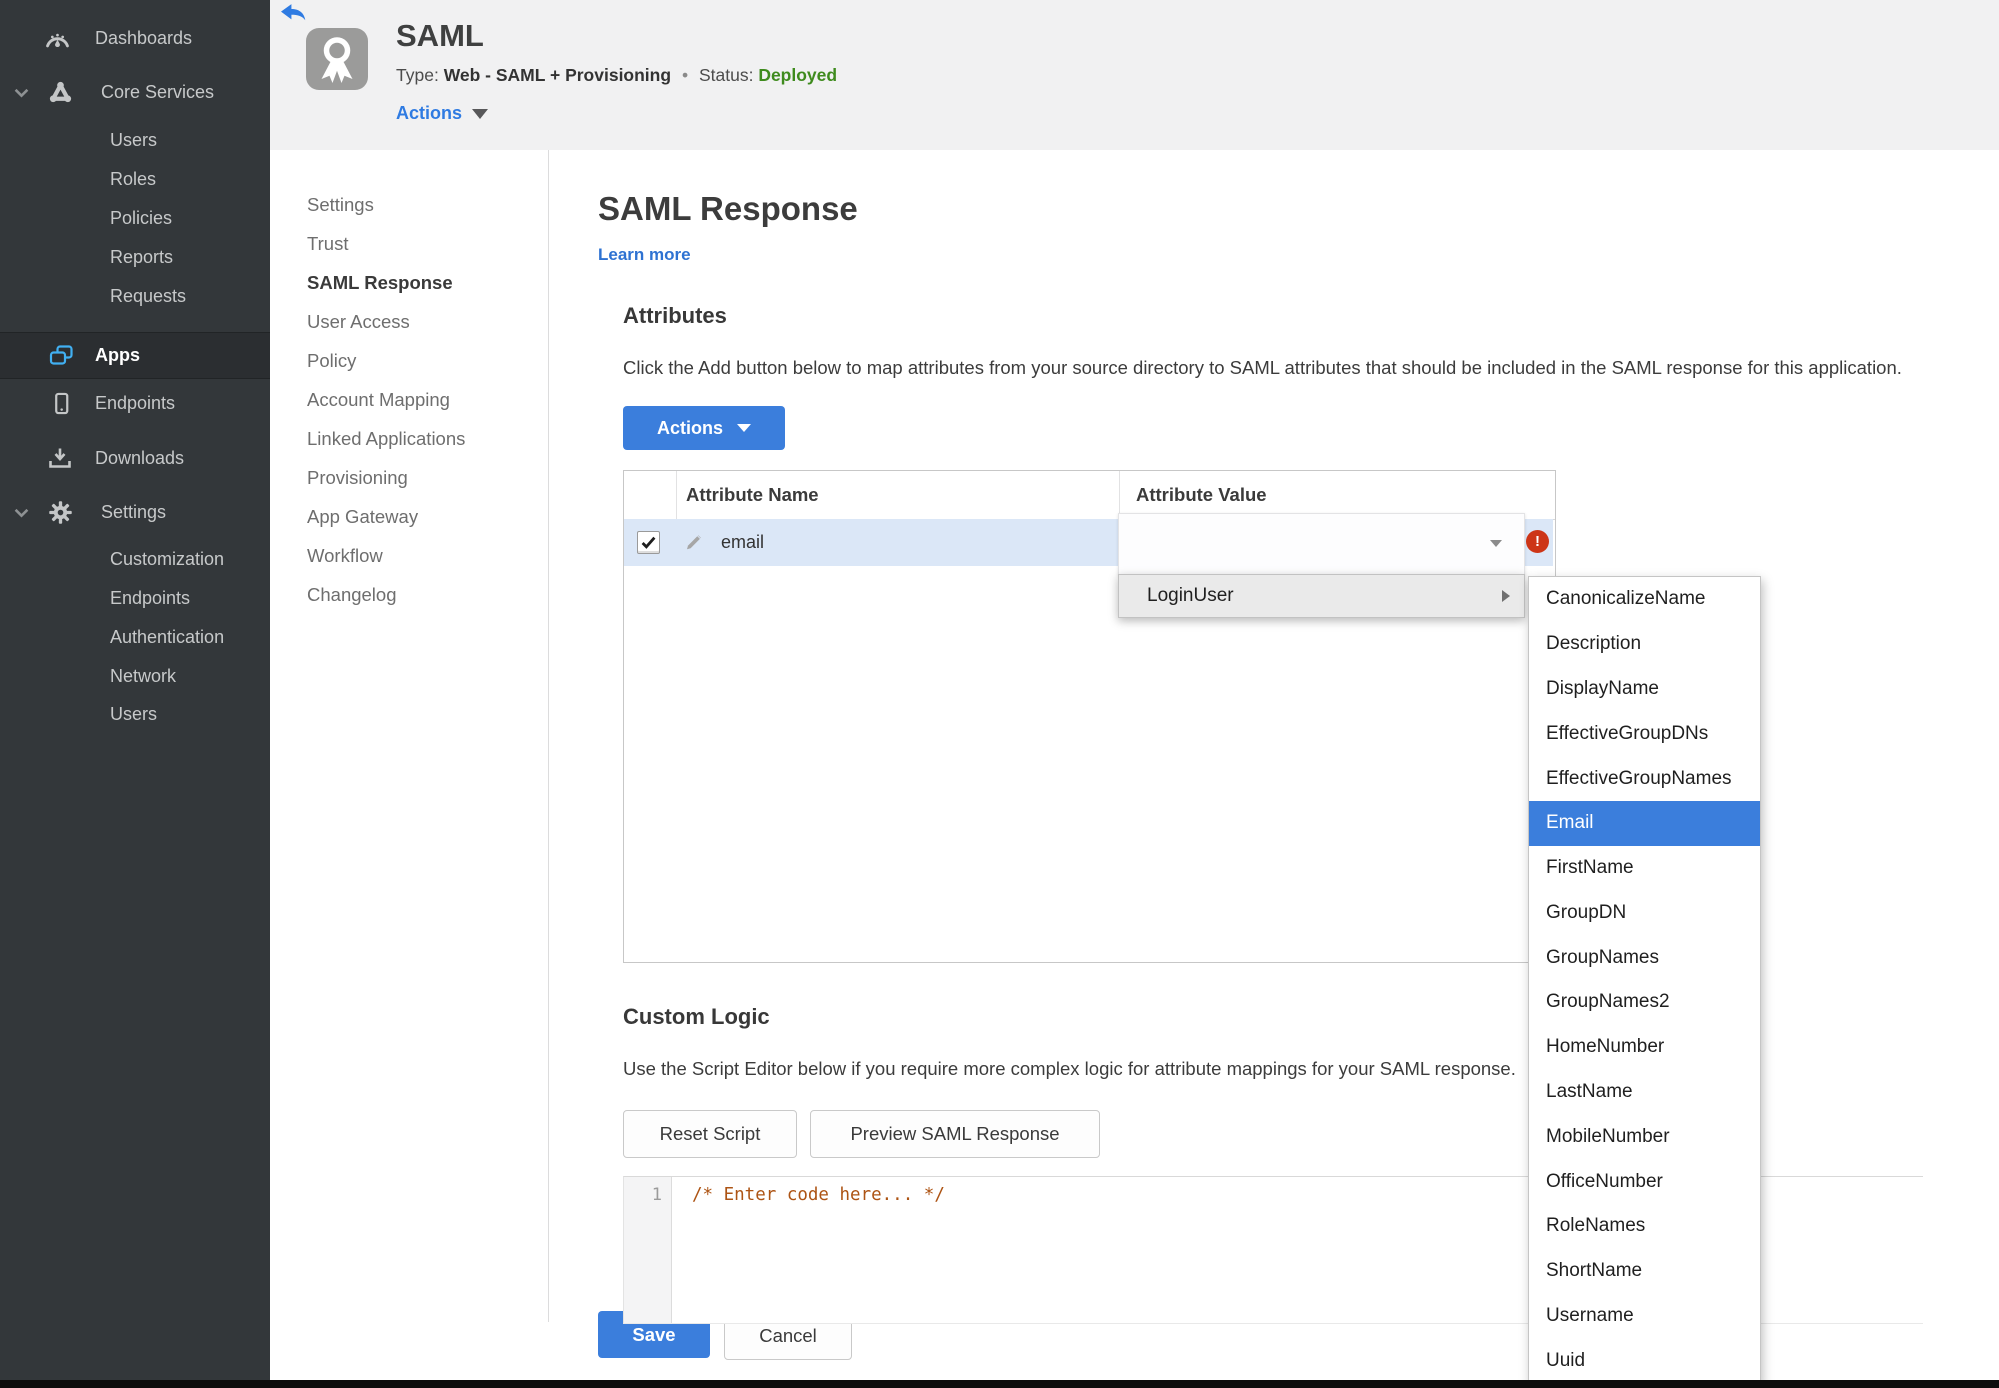 This screenshot has height=1388, width=1999. What do you see at coordinates (331, 361) in the screenshot?
I see `subnav-item-policy: Policy` at bounding box center [331, 361].